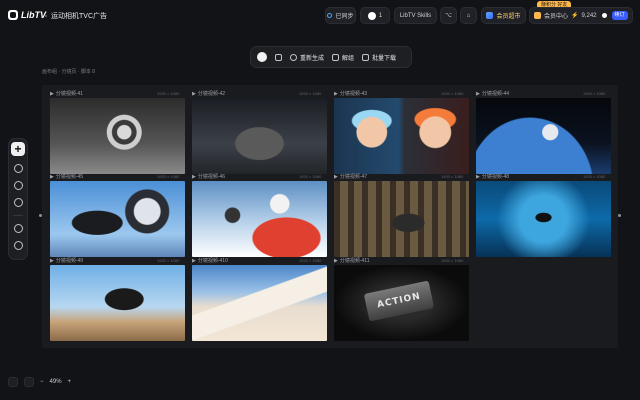 This screenshot has width=640, height=400. What do you see at coordinates (210, 261) in the screenshot?
I see `cell-label: ▶ 分镜视频-410` at bounding box center [210, 261].